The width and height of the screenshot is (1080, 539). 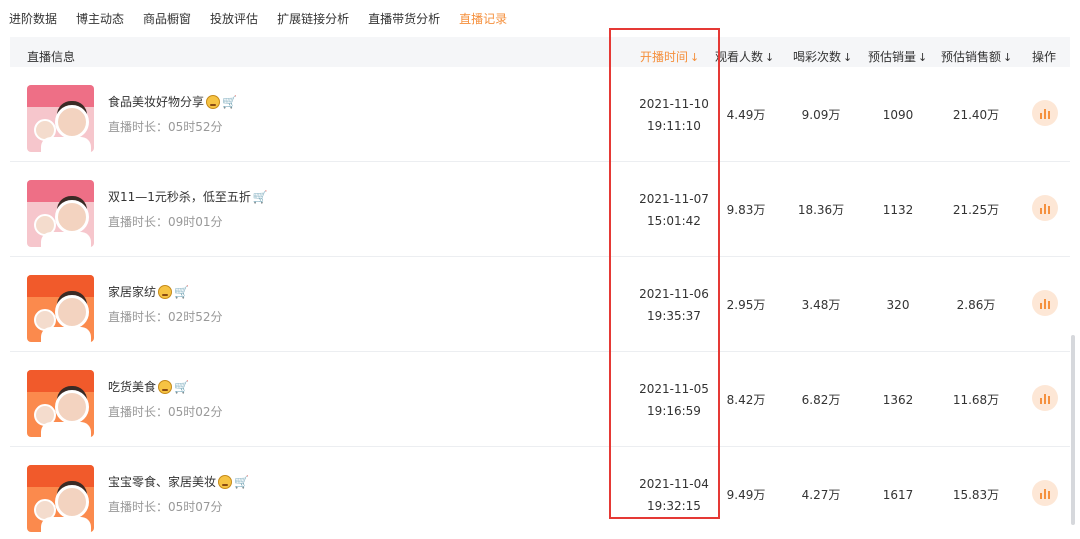 I want to click on tab-extended-link-analysis: 扩展链接分析, so click(x=313, y=18).